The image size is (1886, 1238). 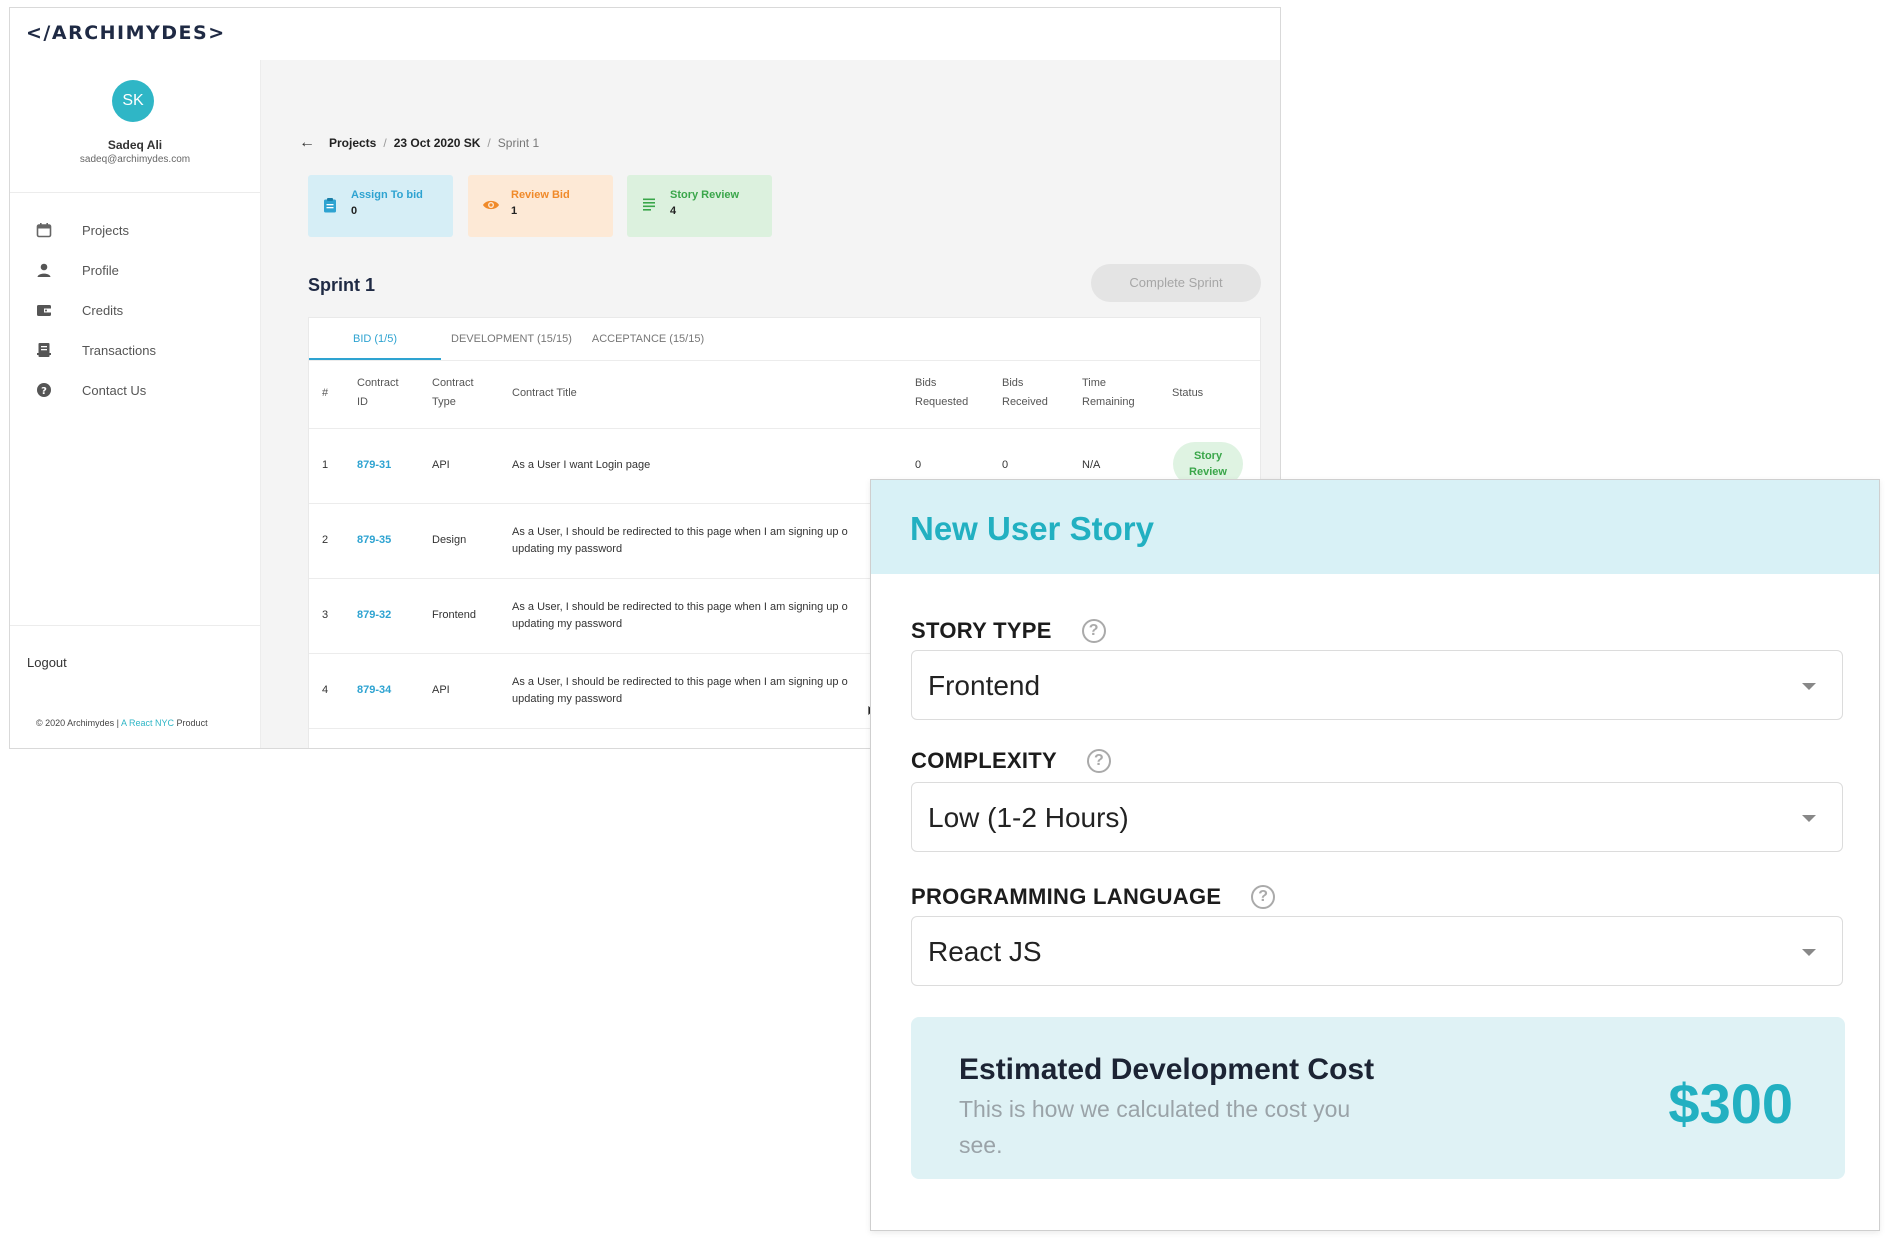 What do you see at coordinates (374, 465) in the screenshot?
I see `cell-contract-id: 879-31` at bounding box center [374, 465].